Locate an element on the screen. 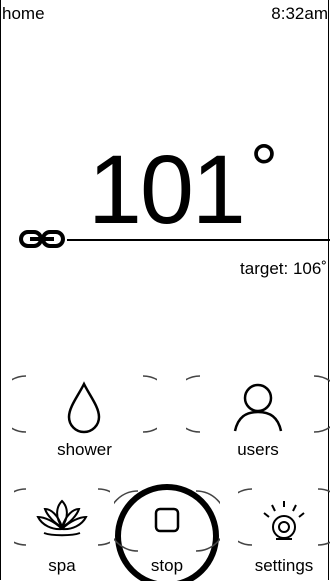  stop-button: stop is located at coordinates (167, 532).